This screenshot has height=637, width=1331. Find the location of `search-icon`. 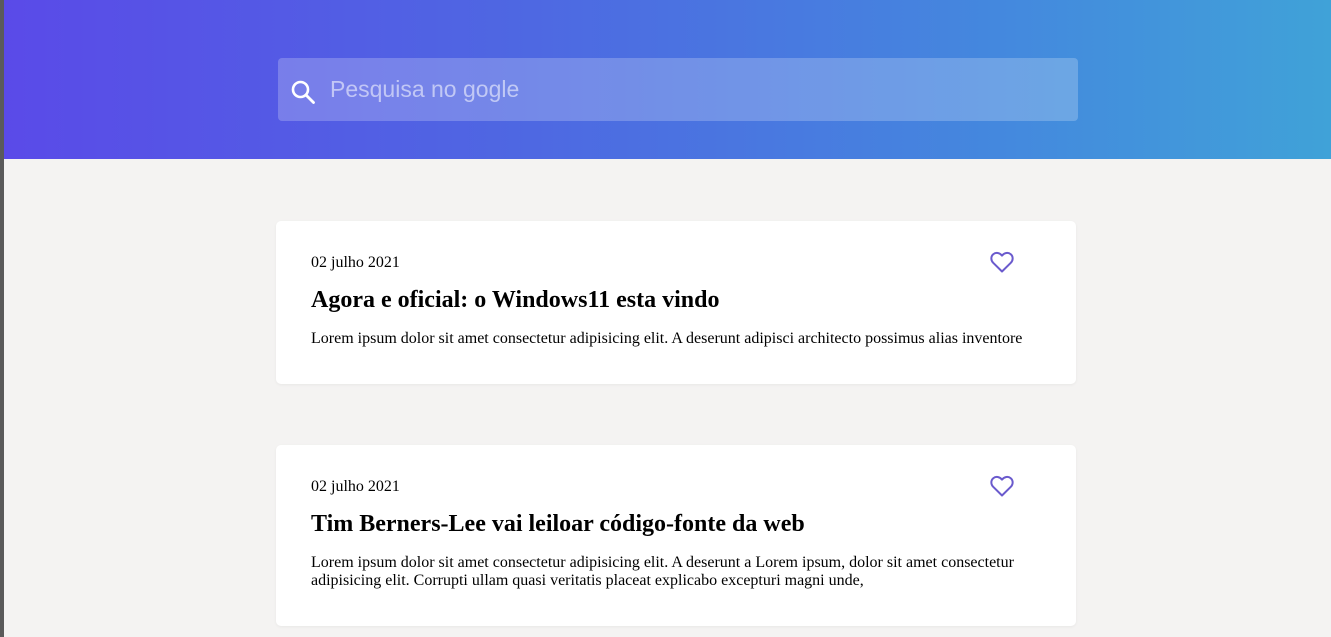

search-icon is located at coordinates (303, 92).